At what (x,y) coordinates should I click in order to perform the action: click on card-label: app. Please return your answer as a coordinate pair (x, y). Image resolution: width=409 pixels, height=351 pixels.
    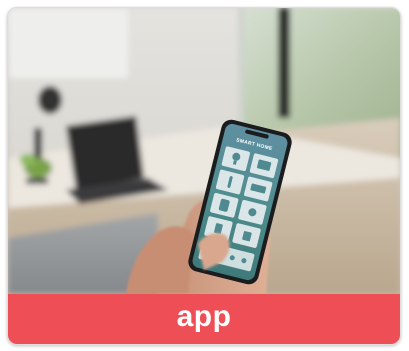
    Looking at the image, I should click on (204, 316).